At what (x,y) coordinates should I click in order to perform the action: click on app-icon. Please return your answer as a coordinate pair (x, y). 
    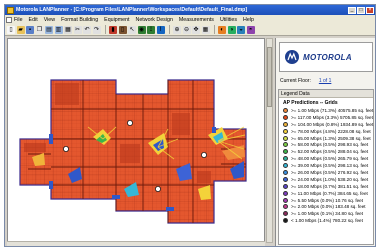
    Looking at the image, I should click on (10, 10).